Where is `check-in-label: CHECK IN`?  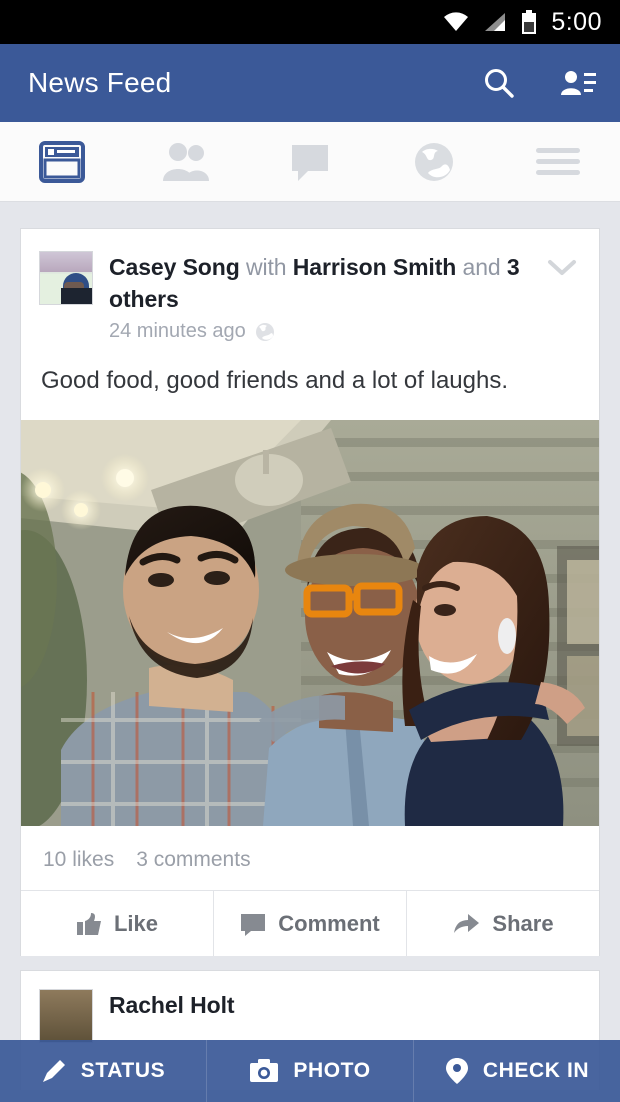 check-in-label: CHECK IN is located at coordinates (536, 1070).